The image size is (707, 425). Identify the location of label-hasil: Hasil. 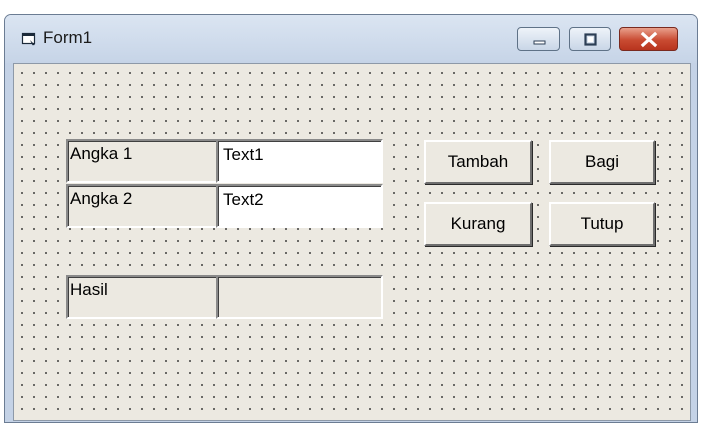
(142, 297).